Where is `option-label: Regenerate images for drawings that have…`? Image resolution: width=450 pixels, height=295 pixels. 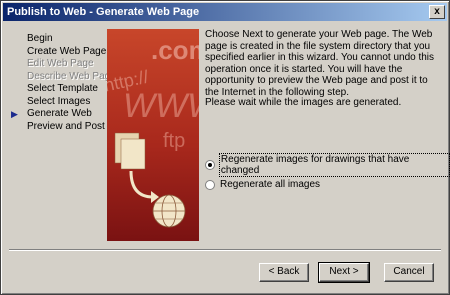
option-label: Regenerate images for drawings that have… is located at coordinates (334, 165).